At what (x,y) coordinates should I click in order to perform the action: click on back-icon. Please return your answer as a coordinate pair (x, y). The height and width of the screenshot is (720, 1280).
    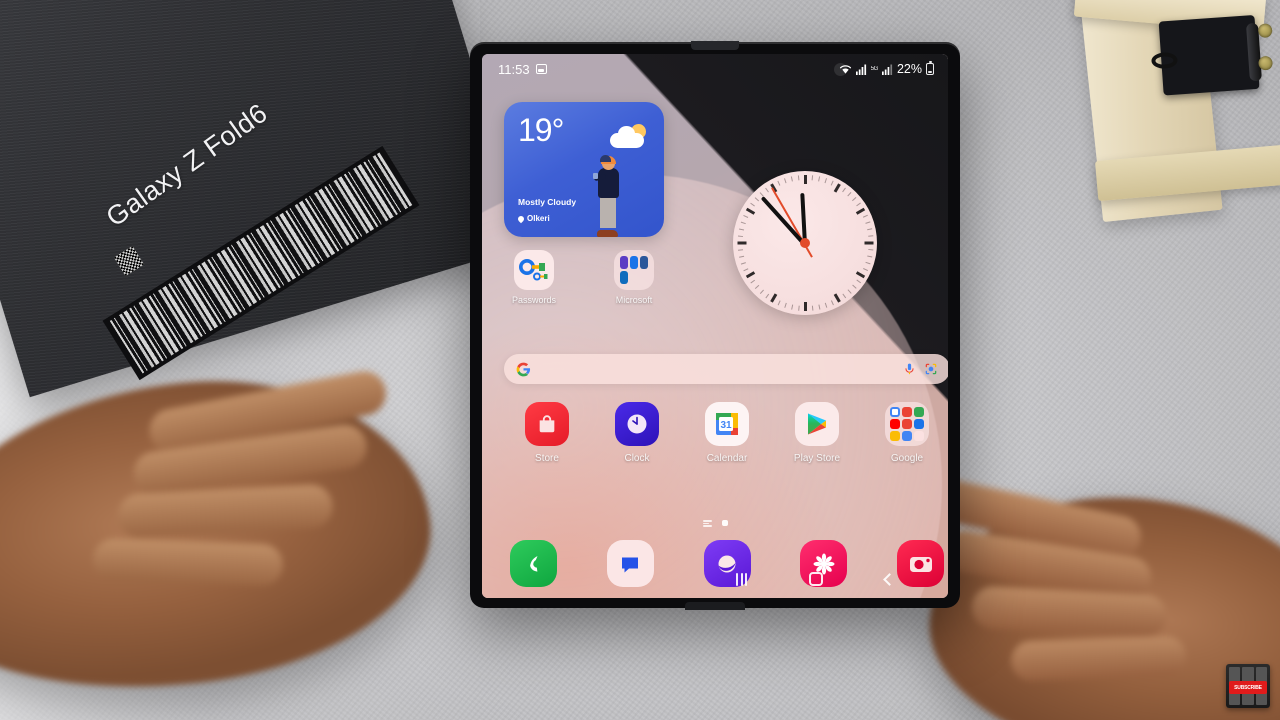
    Looking at the image, I should click on (889, 579).